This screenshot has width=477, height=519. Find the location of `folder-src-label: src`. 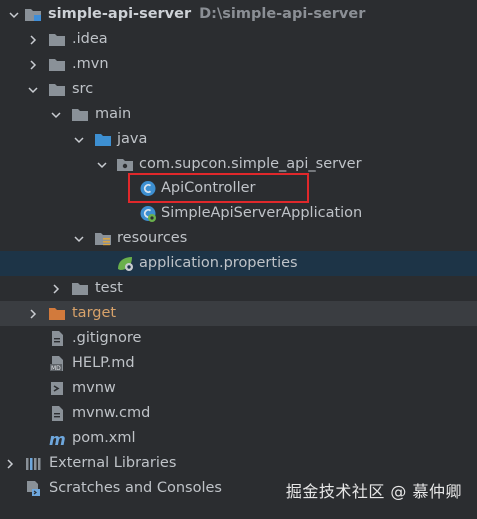

folder-src-label: src is located at coordinates (83, 89).